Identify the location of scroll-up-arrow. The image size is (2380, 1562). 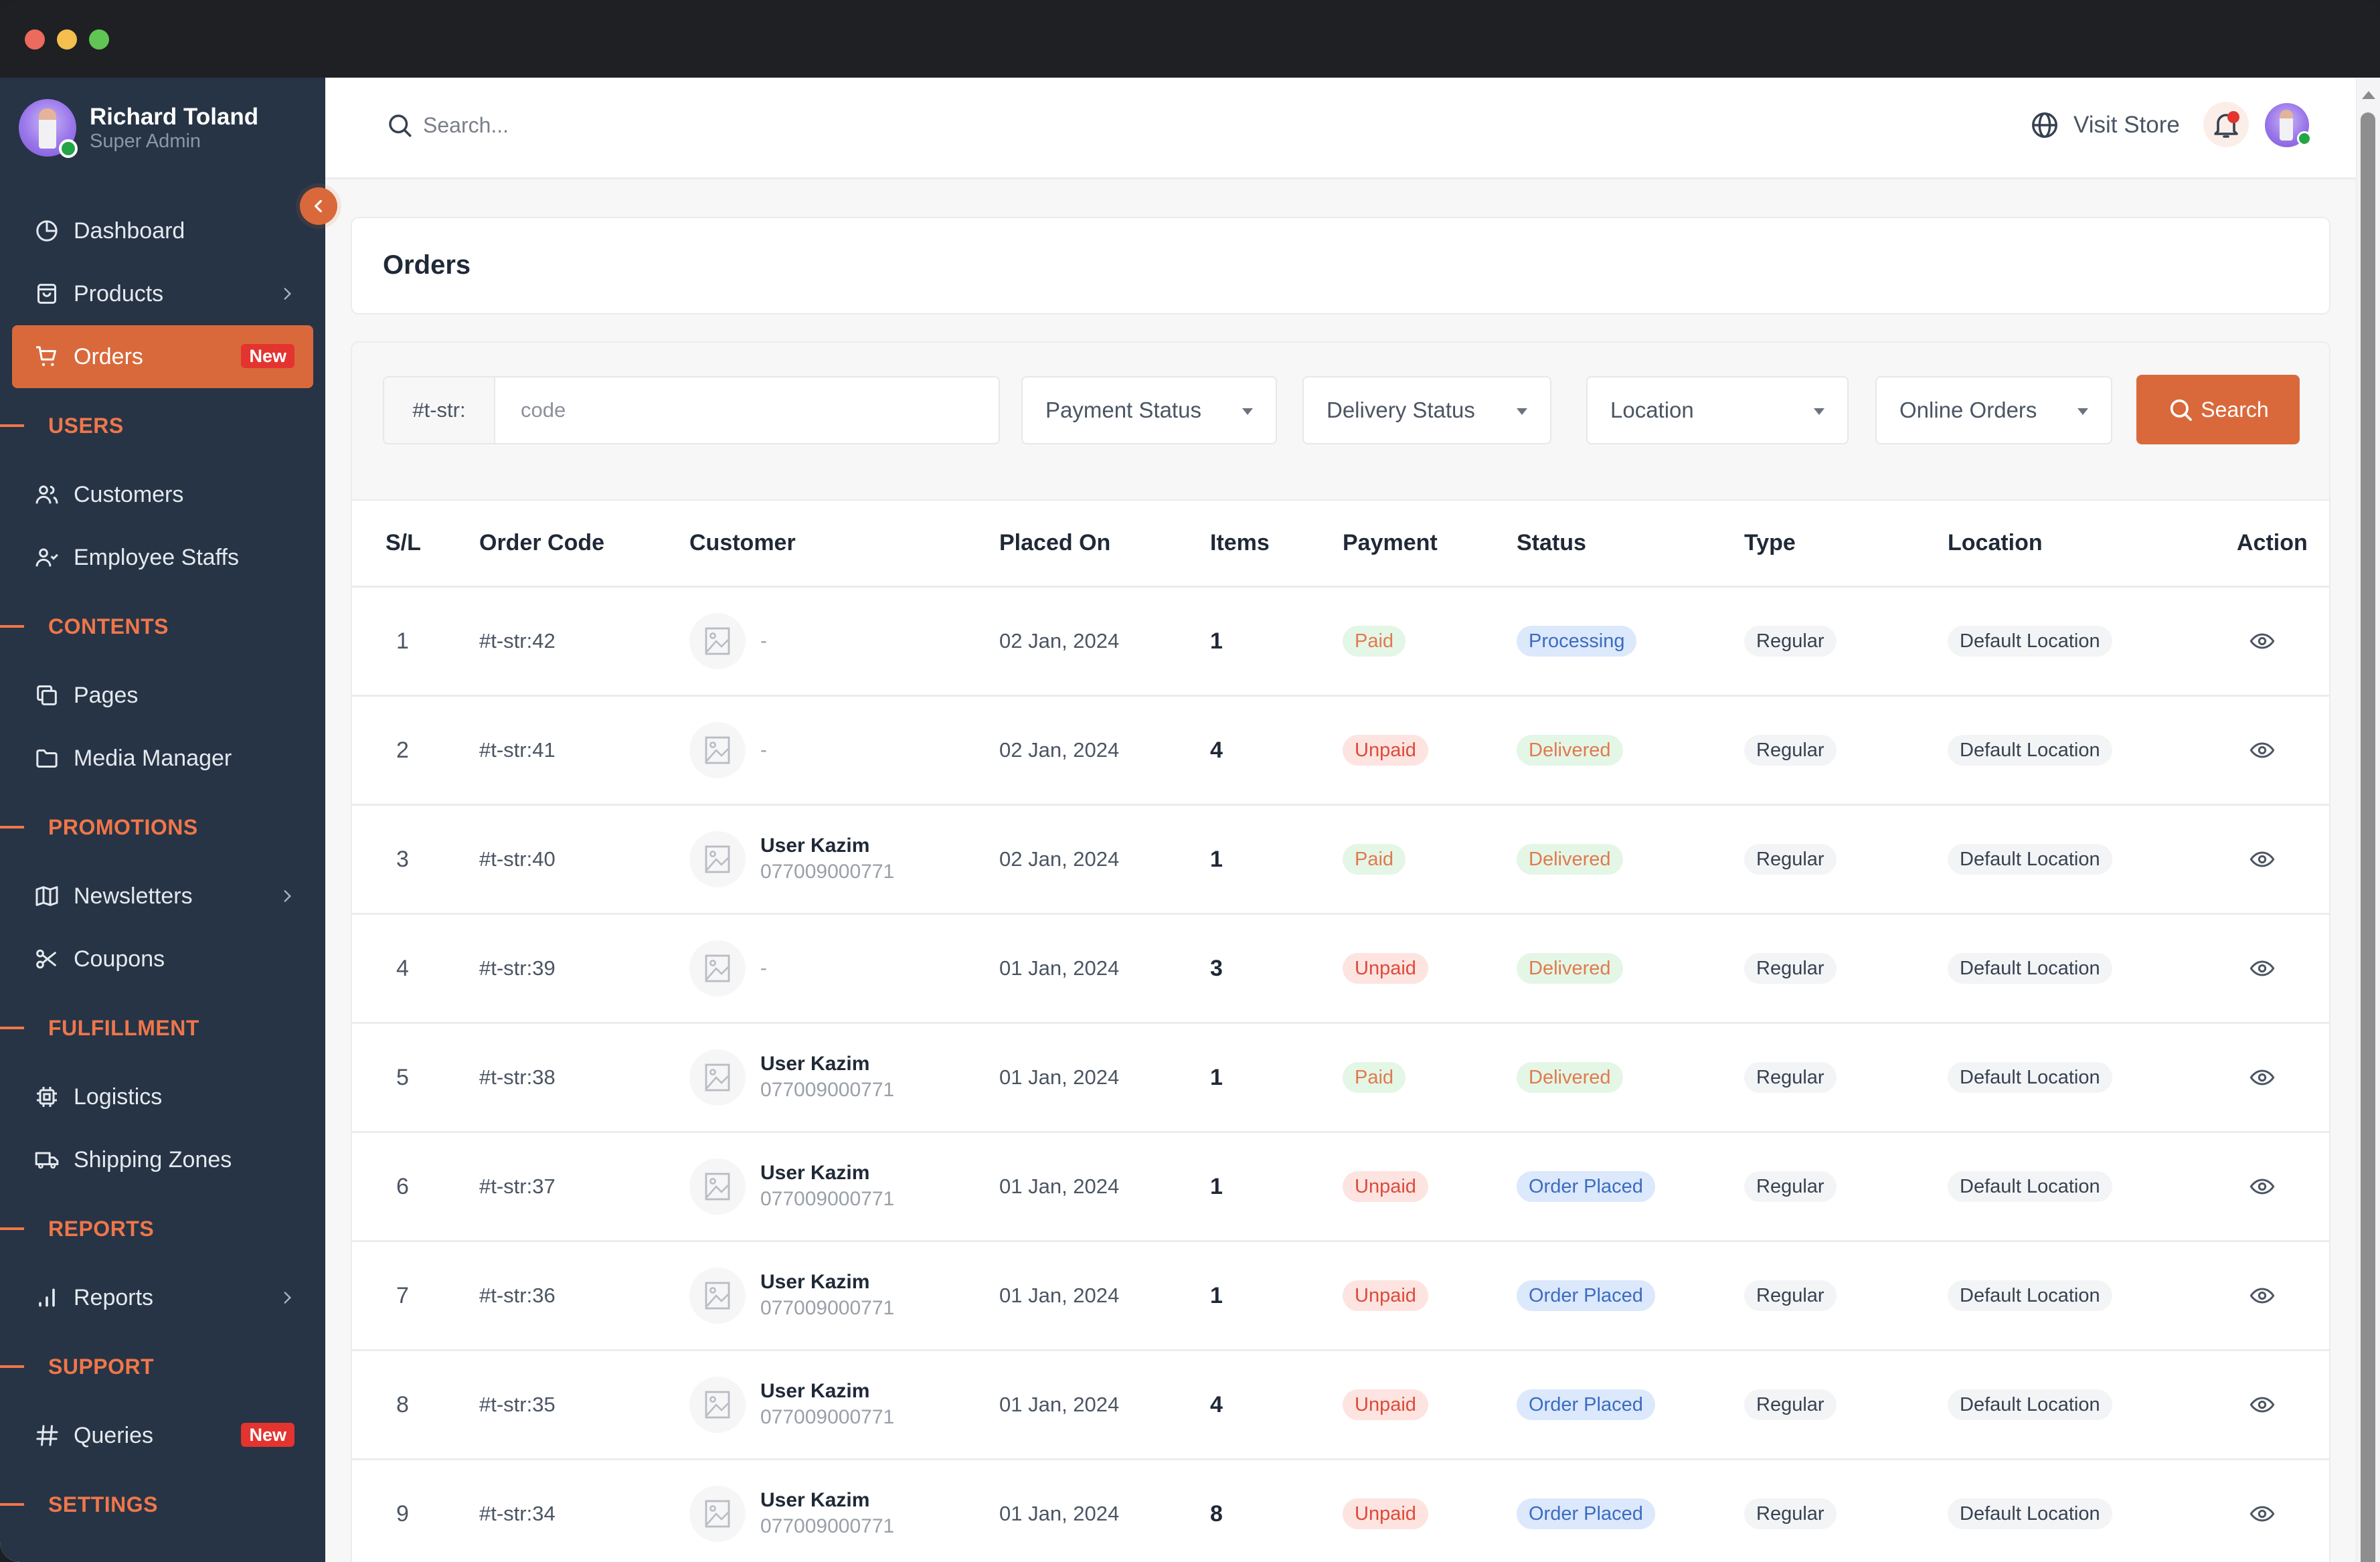
(2368, 95).